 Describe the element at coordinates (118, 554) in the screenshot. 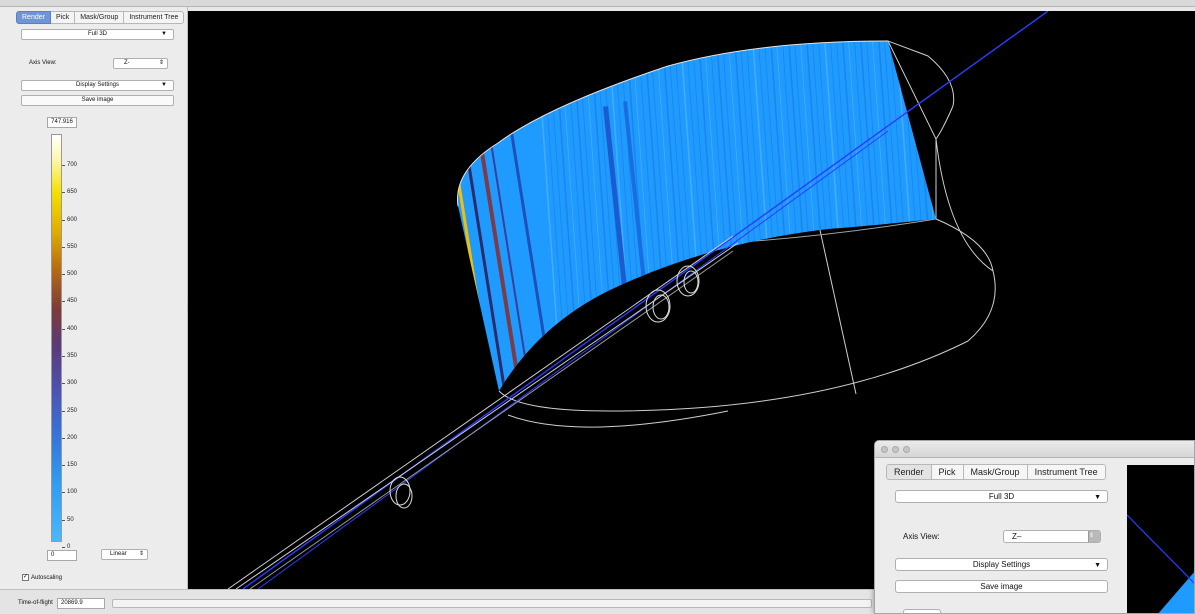

I see `scale-type-value: Linear` at that location.